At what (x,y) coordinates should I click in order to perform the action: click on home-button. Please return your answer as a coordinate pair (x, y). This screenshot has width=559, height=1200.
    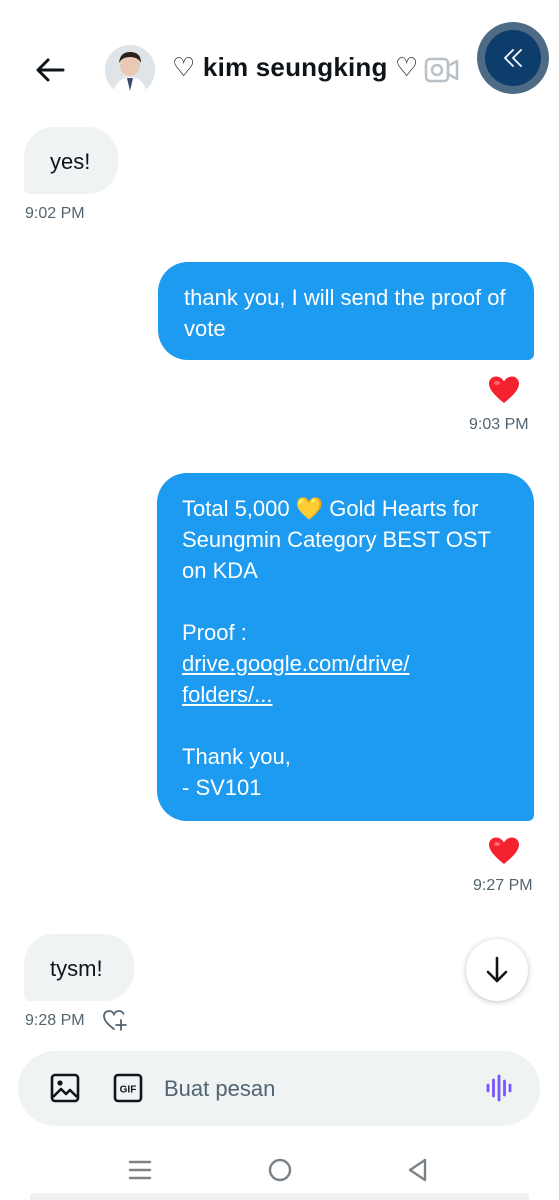
    Looking at the image, I should click on (280, 1170).